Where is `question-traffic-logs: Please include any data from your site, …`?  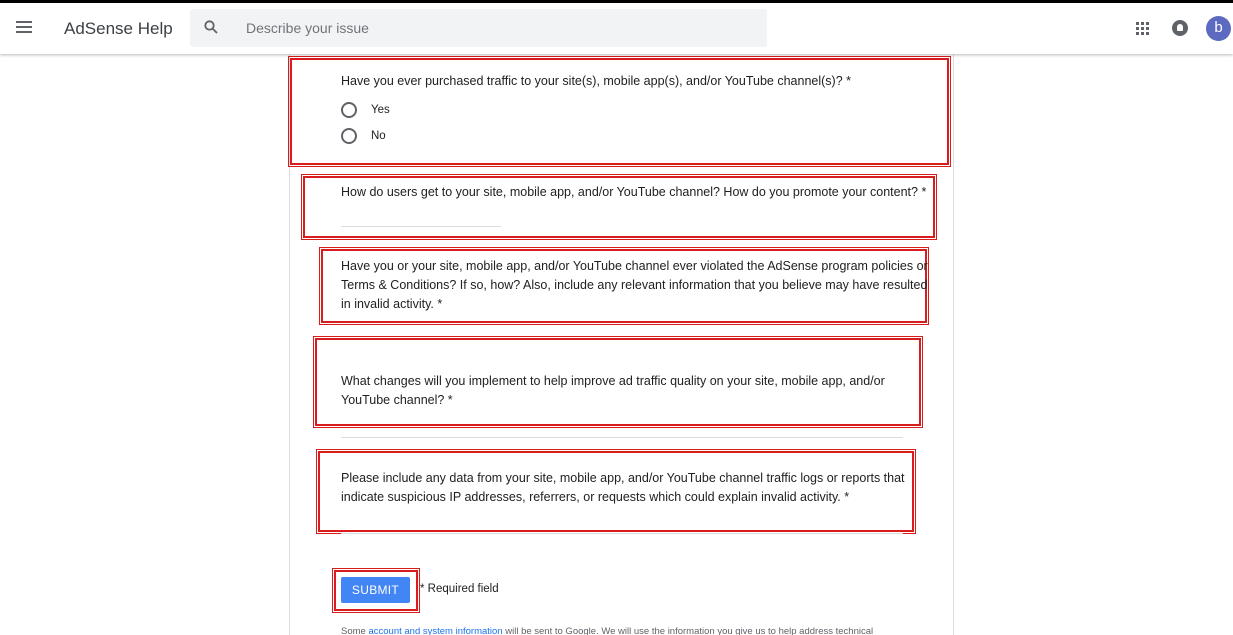 question-traffic-logs: Please include any data from your site, … is located at coordinates (623, 488).